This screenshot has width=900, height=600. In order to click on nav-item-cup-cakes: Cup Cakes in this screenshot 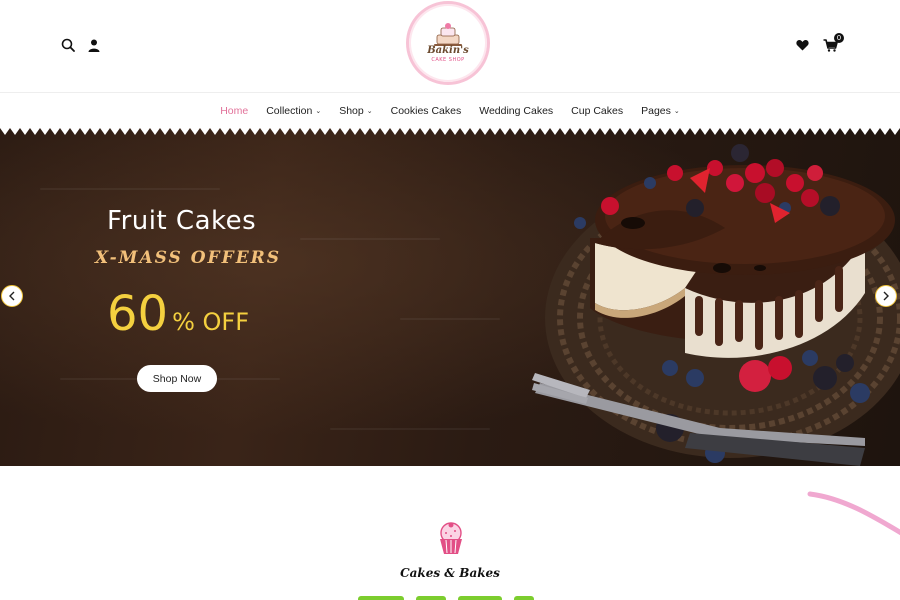, I will do `click(597, 111)`.